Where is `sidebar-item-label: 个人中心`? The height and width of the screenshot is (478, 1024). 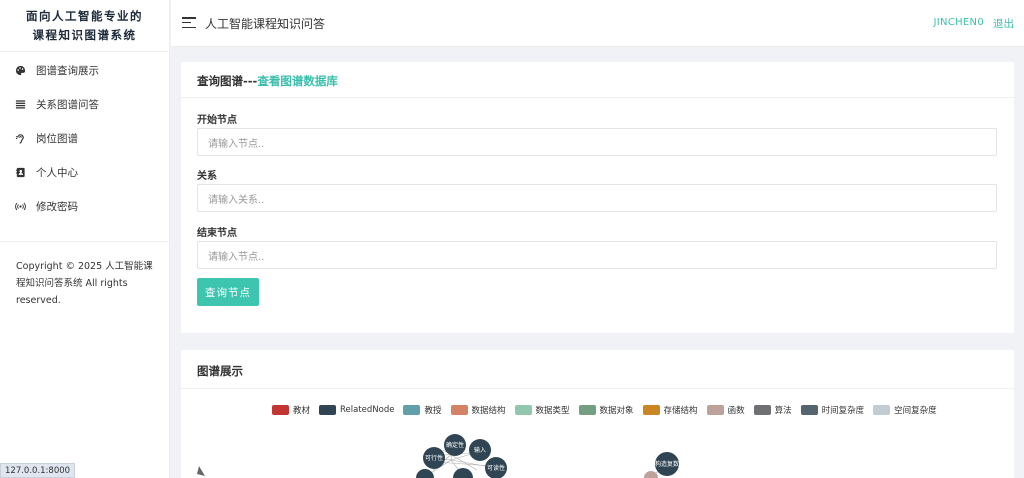 sidebar-item-label: 个人中心 is located at coordinates (57, 172).